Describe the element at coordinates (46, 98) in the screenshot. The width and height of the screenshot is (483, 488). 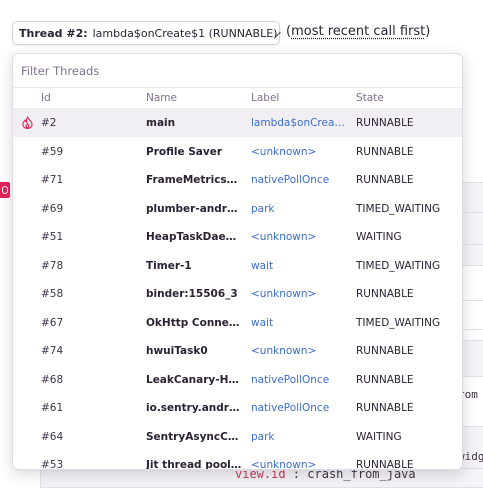
I see `column-header-id: Id` at that location.